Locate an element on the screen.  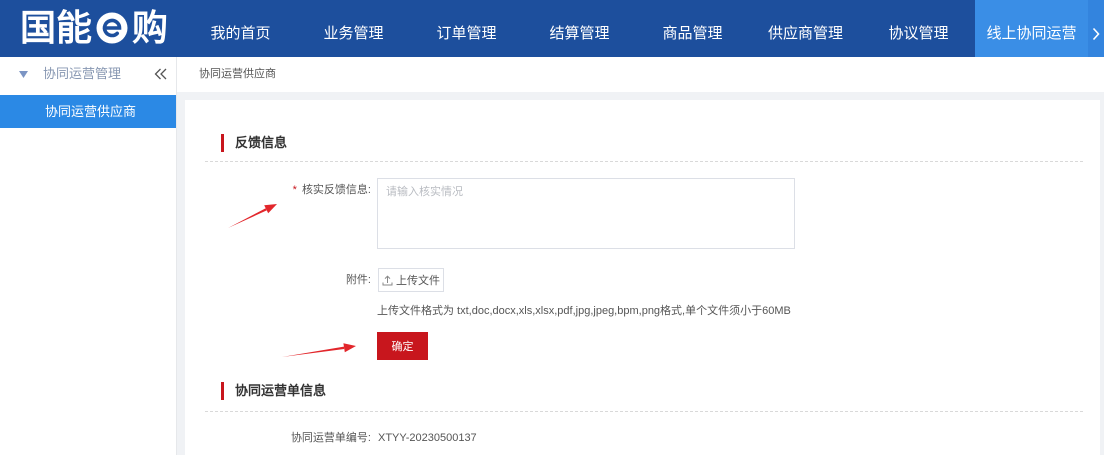
nav-item-products: 商品管理 is located at coordinates (692, 28).